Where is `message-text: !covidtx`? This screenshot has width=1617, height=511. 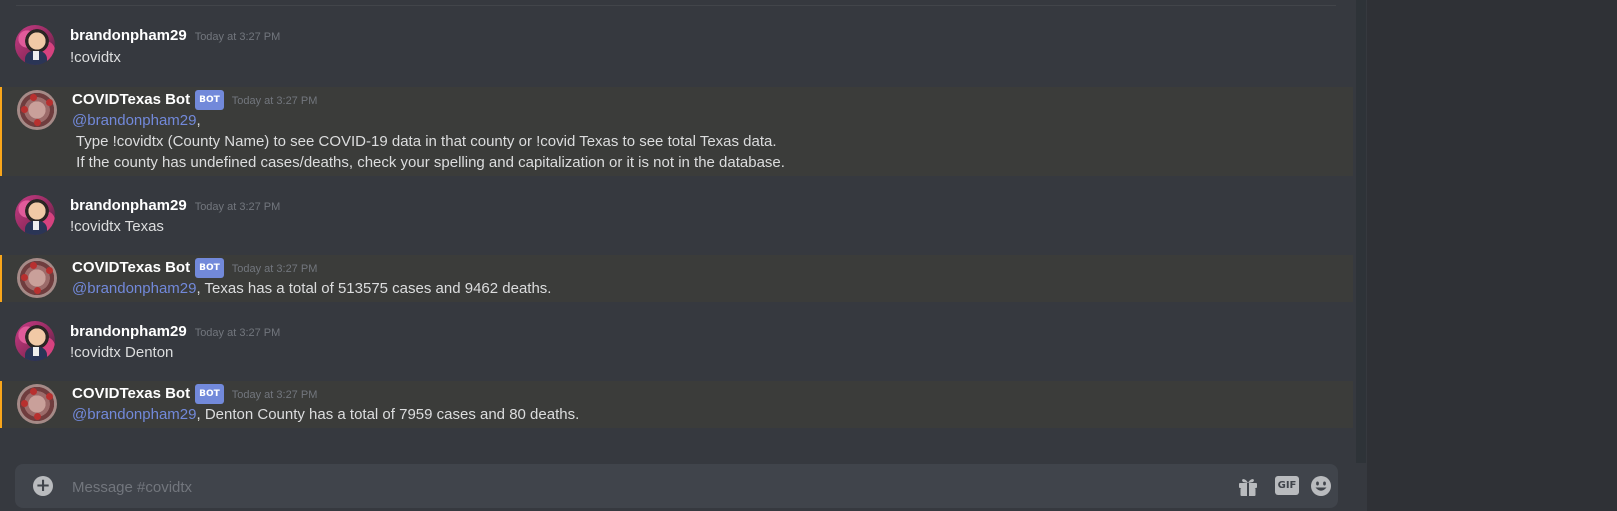 message-text: !covidtx is located at coordinates (95, 57).